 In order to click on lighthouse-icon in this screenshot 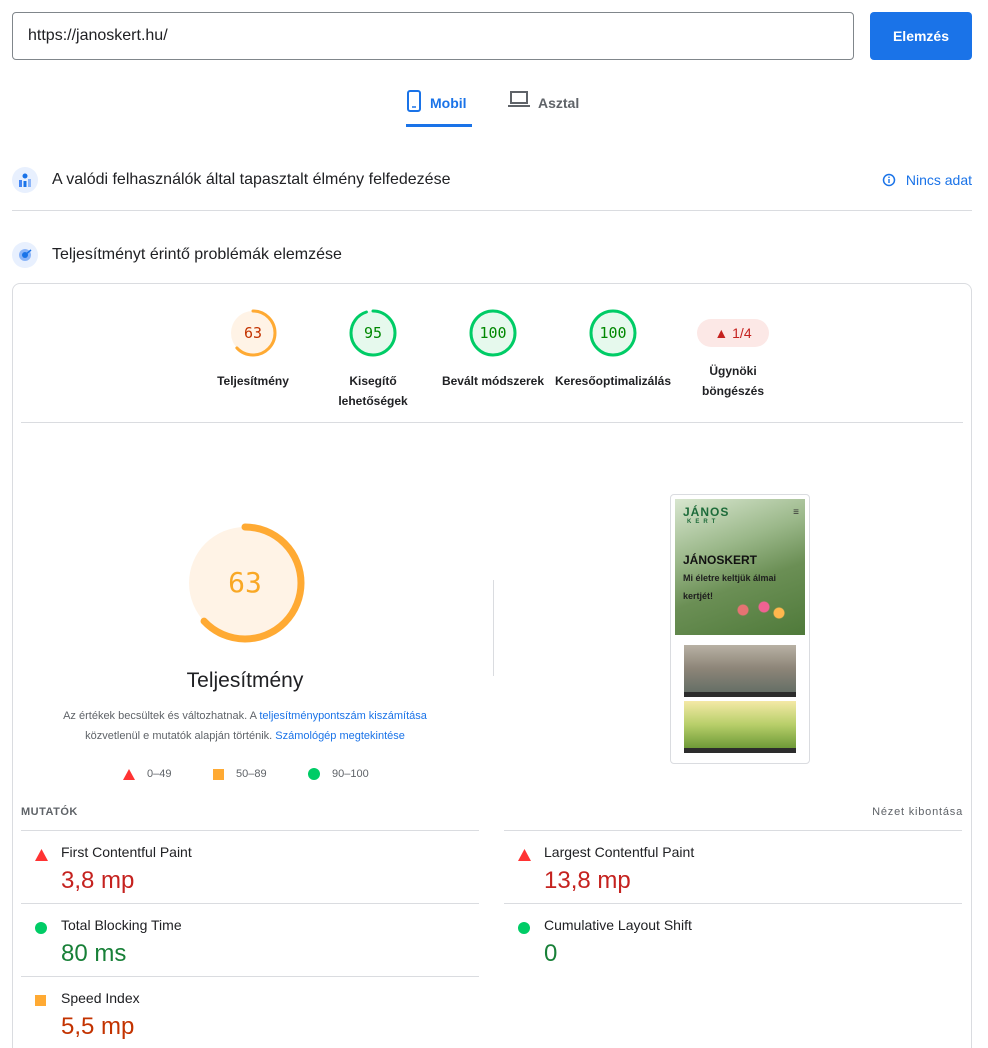, I will do `click(25, 255)`.